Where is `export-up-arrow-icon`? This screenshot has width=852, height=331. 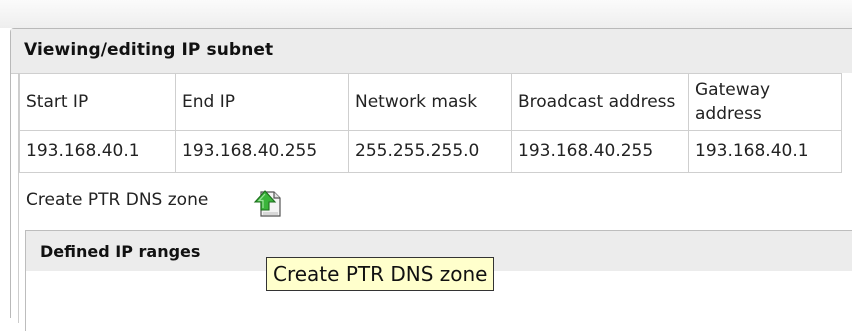
export-up-arrow-icon is located at coordinates (269, 203).